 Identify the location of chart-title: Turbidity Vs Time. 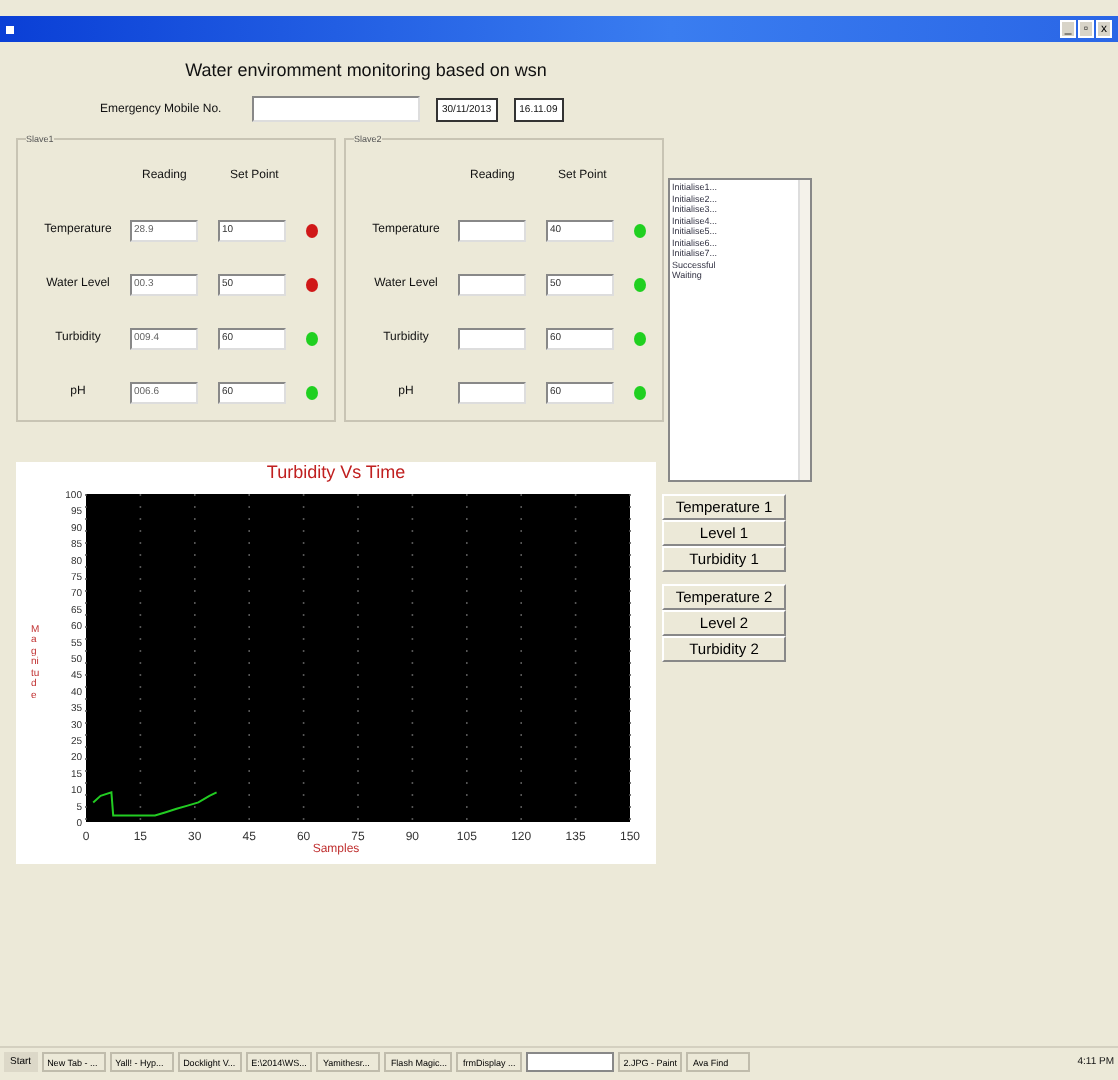
(336, 472).